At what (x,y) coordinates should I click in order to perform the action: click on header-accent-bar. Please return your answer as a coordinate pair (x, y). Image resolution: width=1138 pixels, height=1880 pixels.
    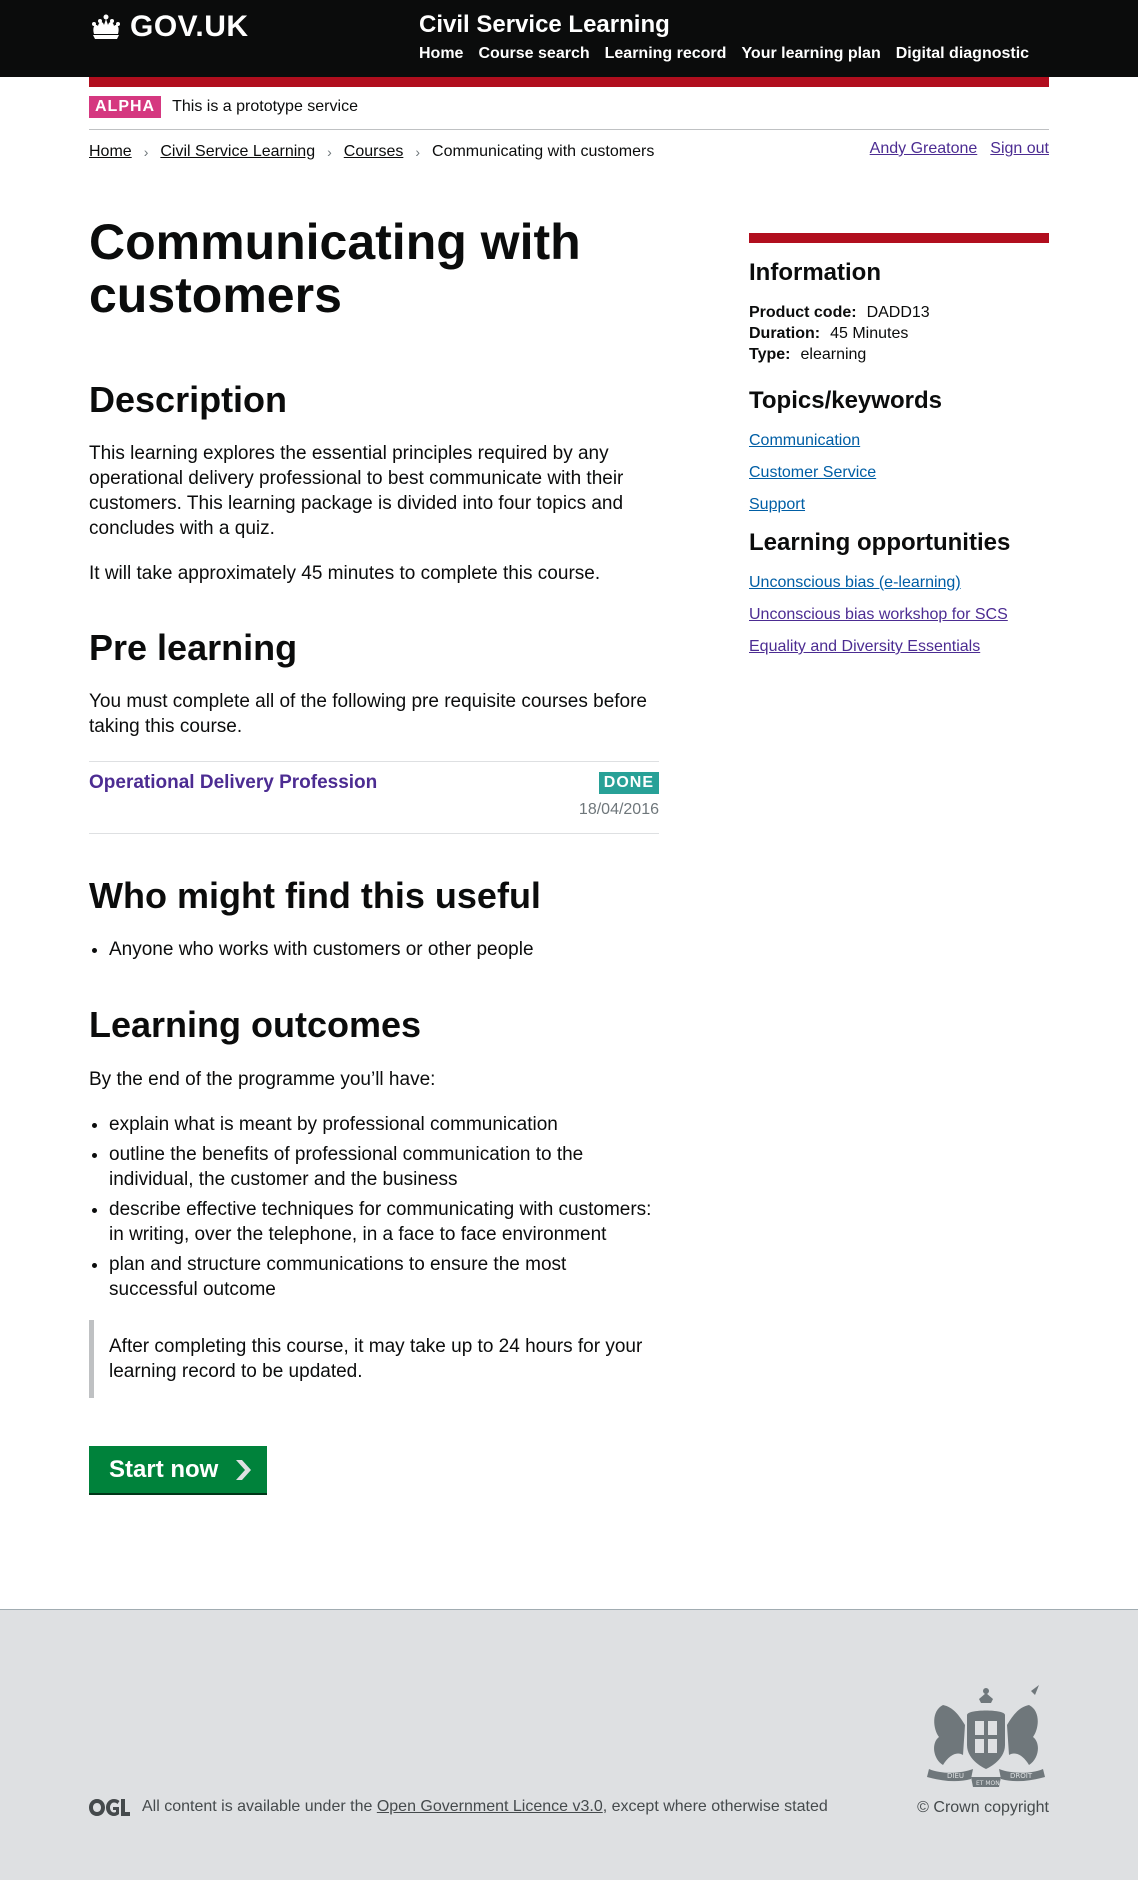
    Looking at the image, I should click on (569, 82).